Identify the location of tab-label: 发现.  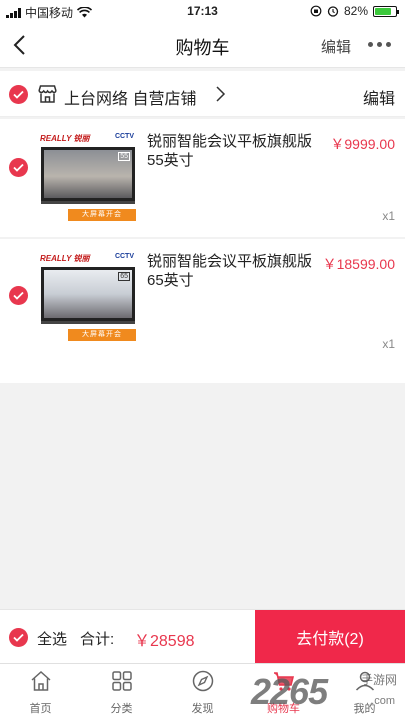
(202, 709).